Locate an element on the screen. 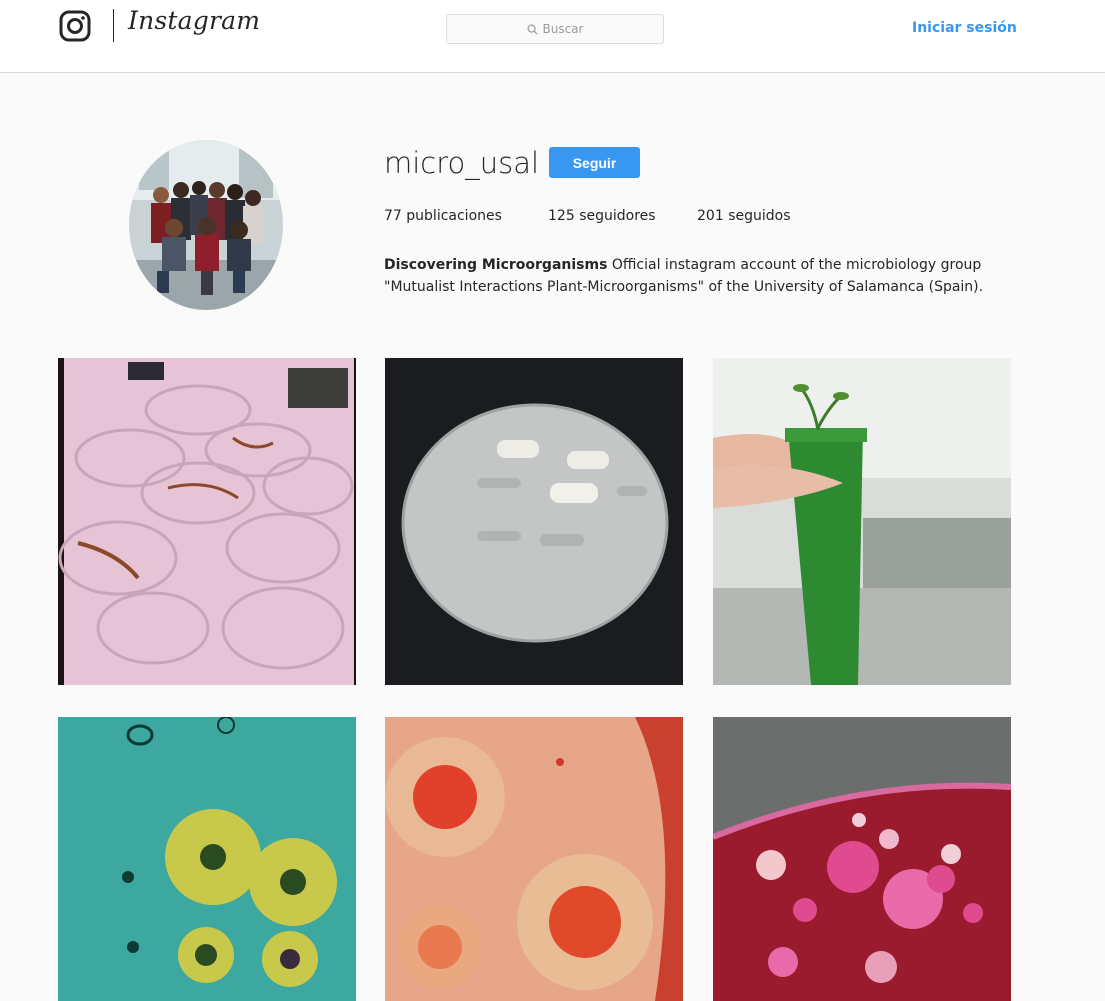 The width and height of the screenshot is (1105, 1001). instagram-glyph-icon is located at coordinates (75, 26).